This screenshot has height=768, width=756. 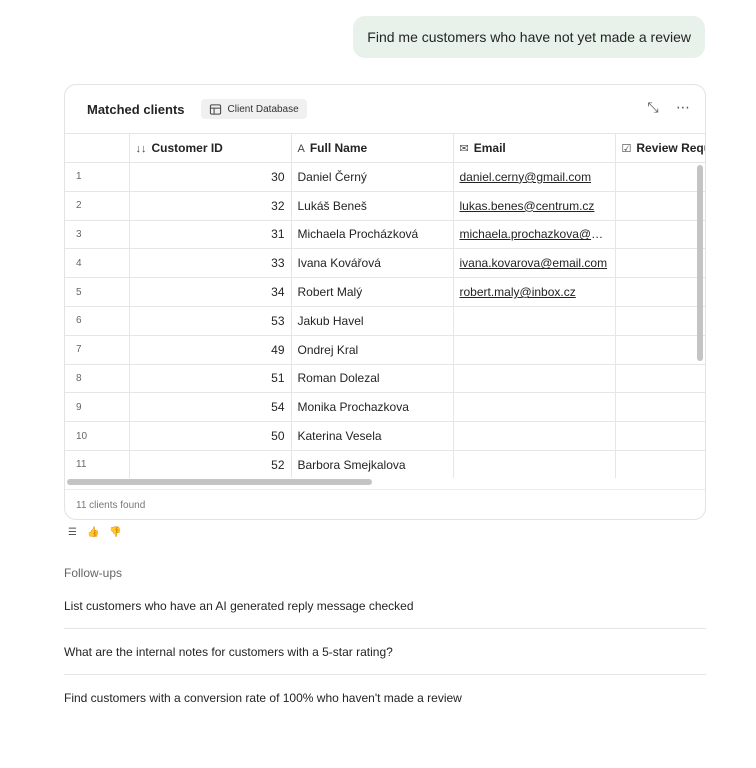 I want to click on row-number: 1, so click(x=97, y=177).